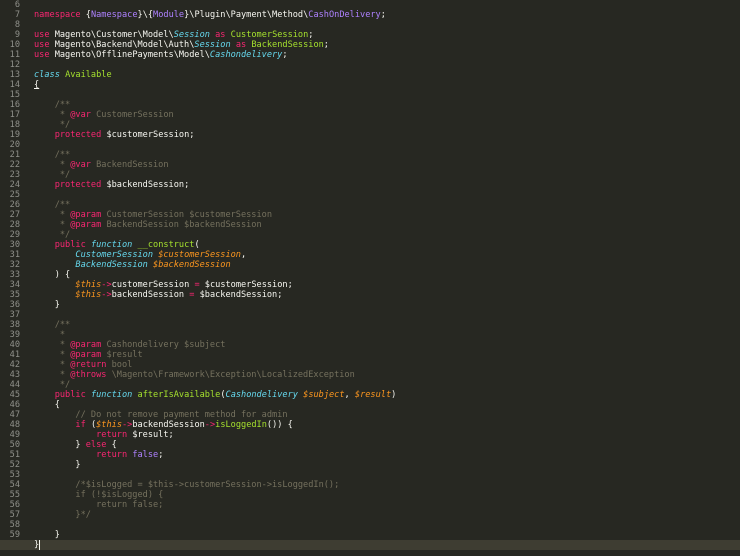 Image resolution: width=740 pixels, height=556 pixels. What do you see at coordinates (199, 255) in the screenshot?
I see `code-token: $customerSession` at bounding box center [199, 255].